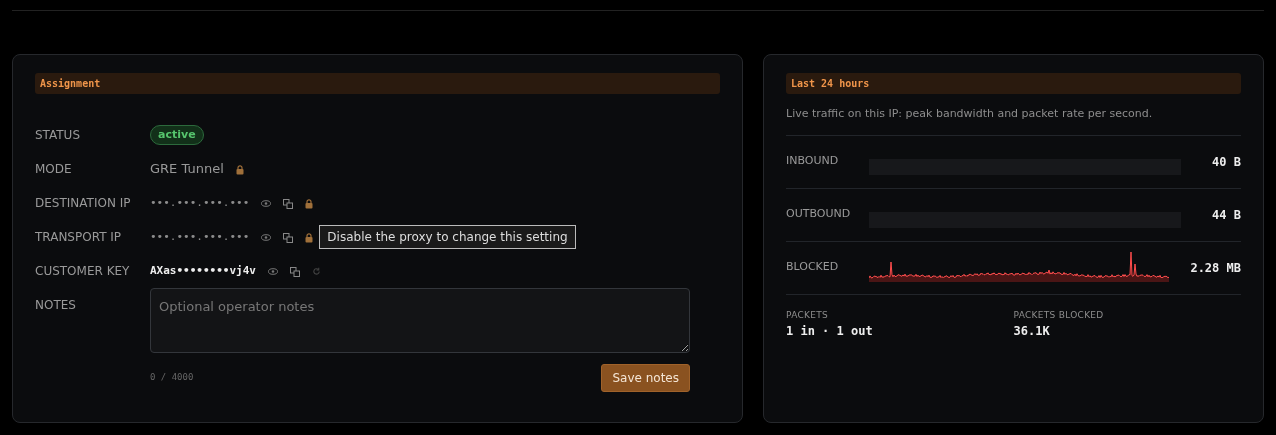 This screenshot has height=435, width=1276. What do you see at coordinates (56, 305) in the screenshot?
I see `field-label: NOTES` at bounding box center [56, 305].